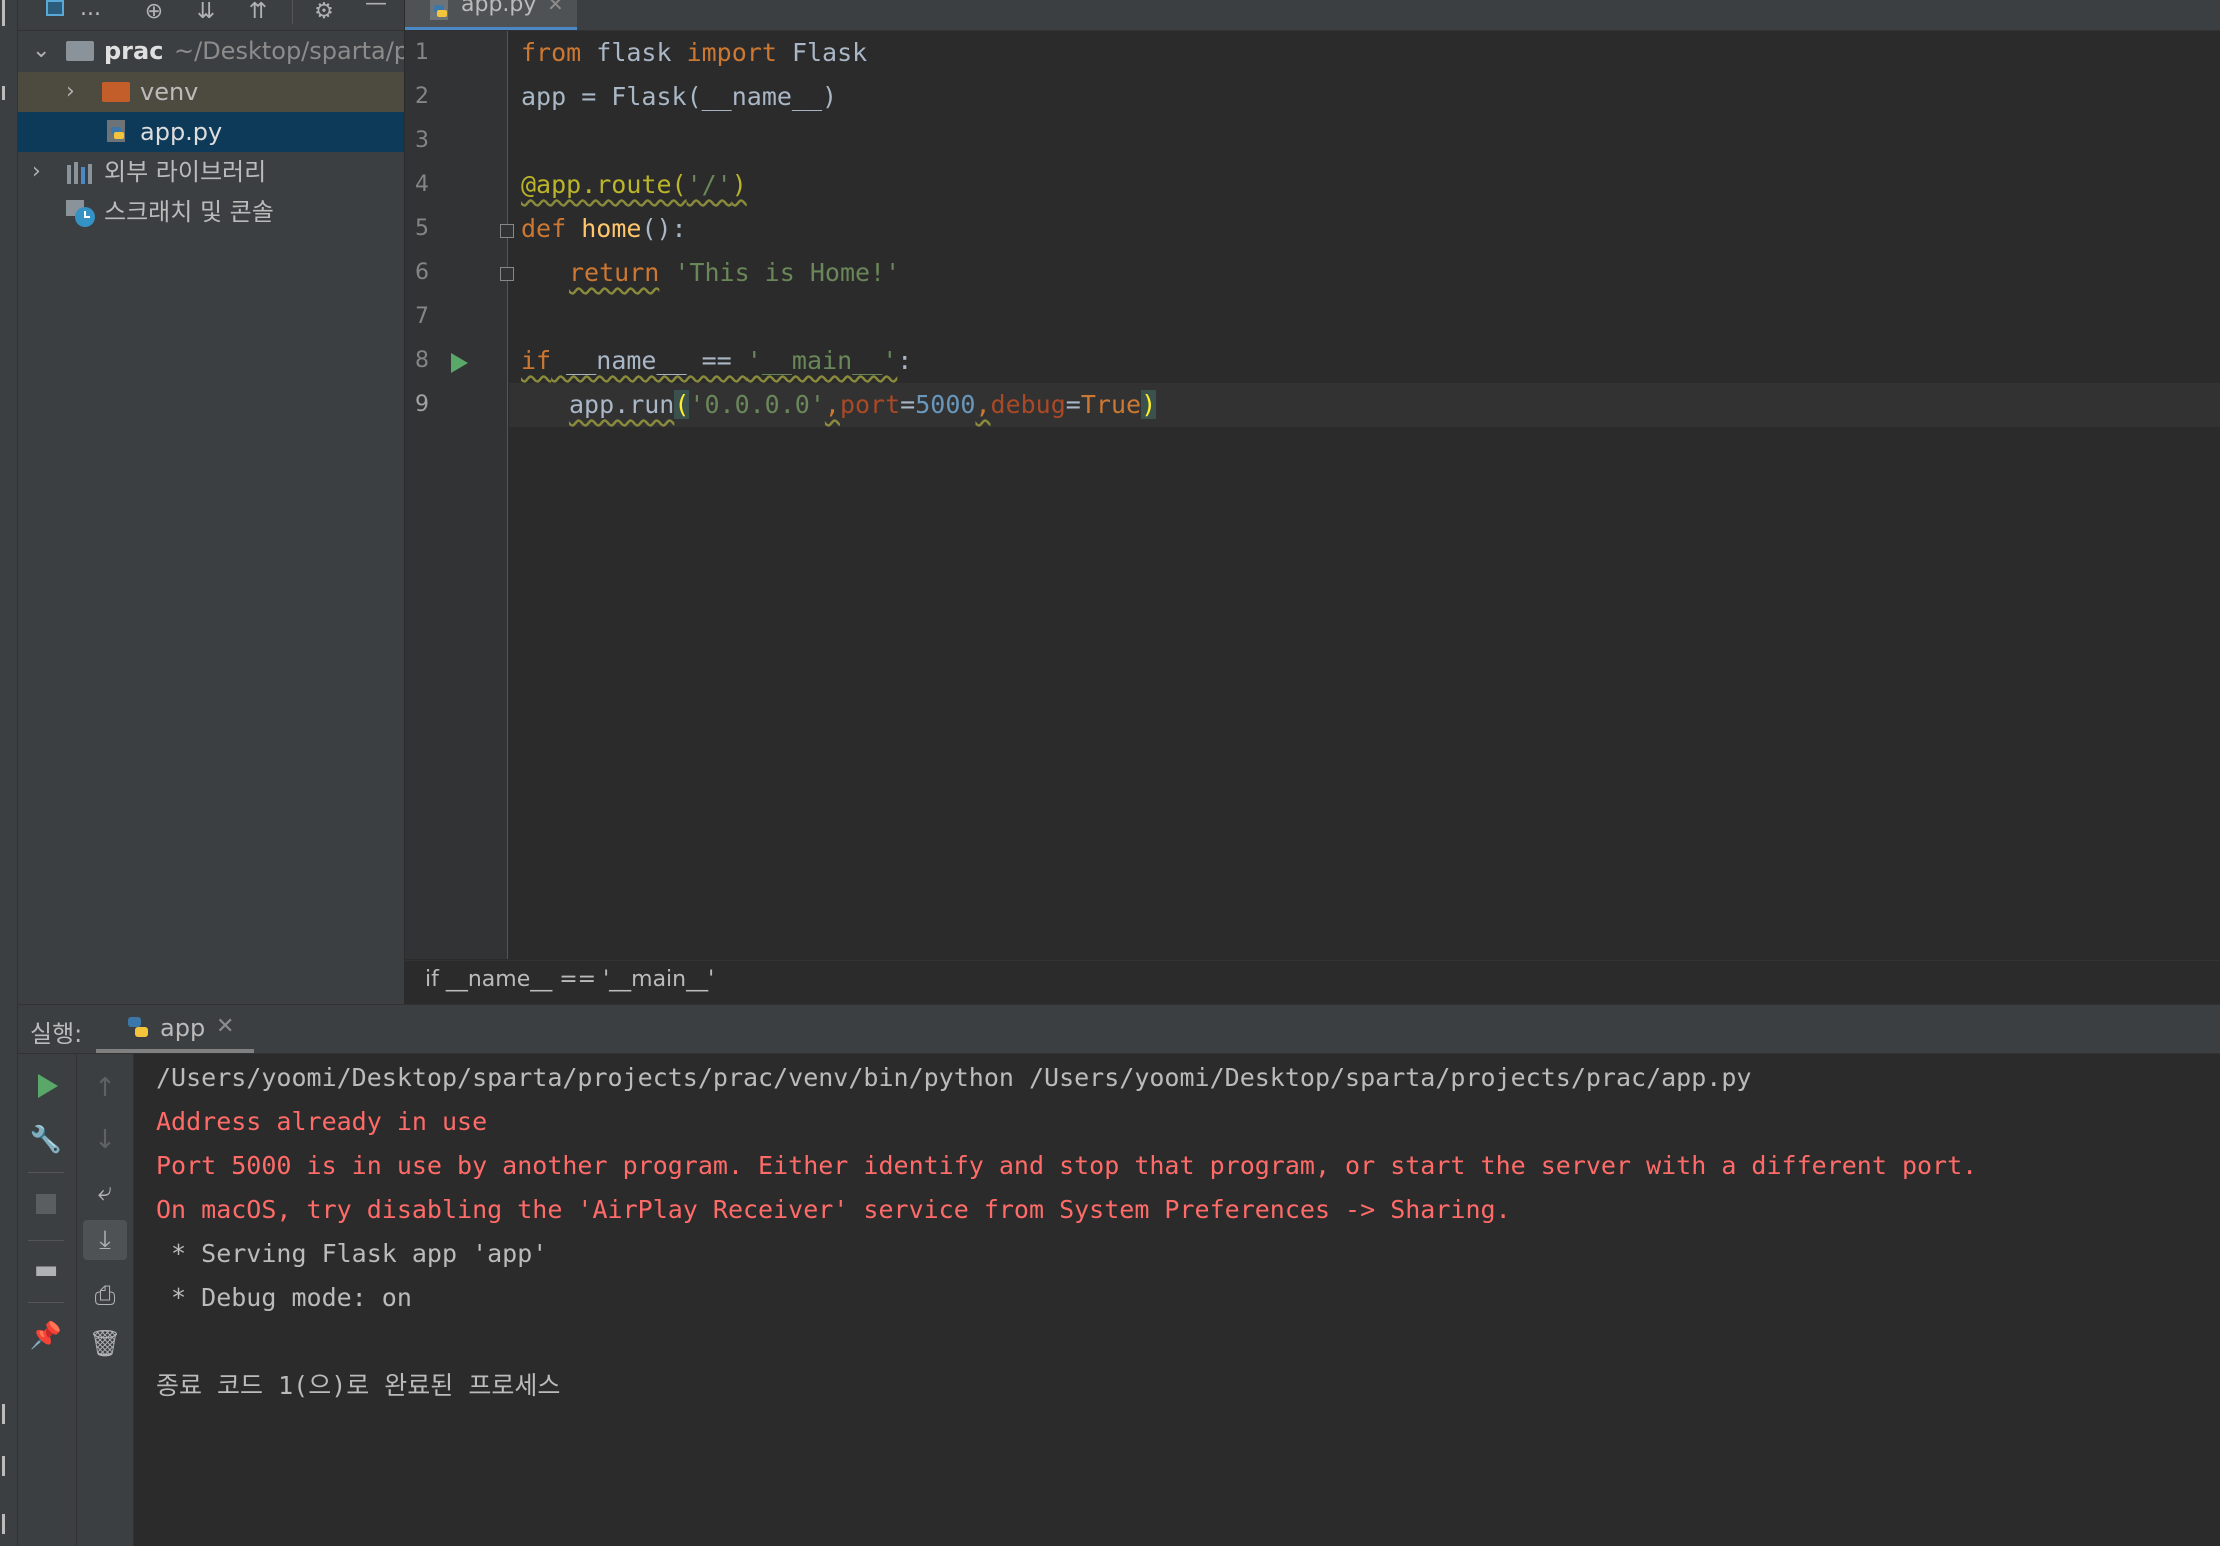  Describe the element at coordinates (105, 1240) in the screenshot. I see `scroll-to-end-icon: ⤓` at that location.